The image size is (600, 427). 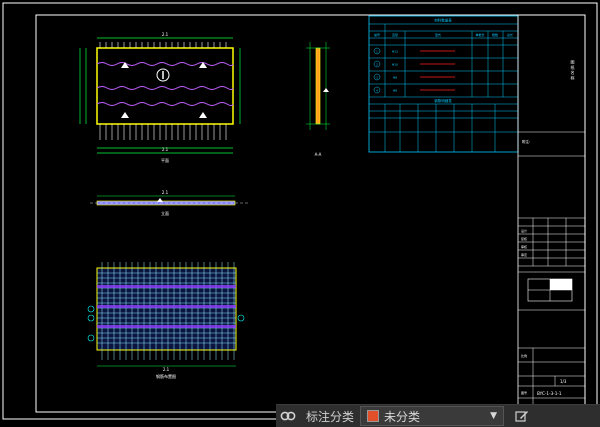 What do you see at coordinates (395, 78) in the screenshot?
I see `table-row-3-dia: Φ8` at bounding box center [395, 78].